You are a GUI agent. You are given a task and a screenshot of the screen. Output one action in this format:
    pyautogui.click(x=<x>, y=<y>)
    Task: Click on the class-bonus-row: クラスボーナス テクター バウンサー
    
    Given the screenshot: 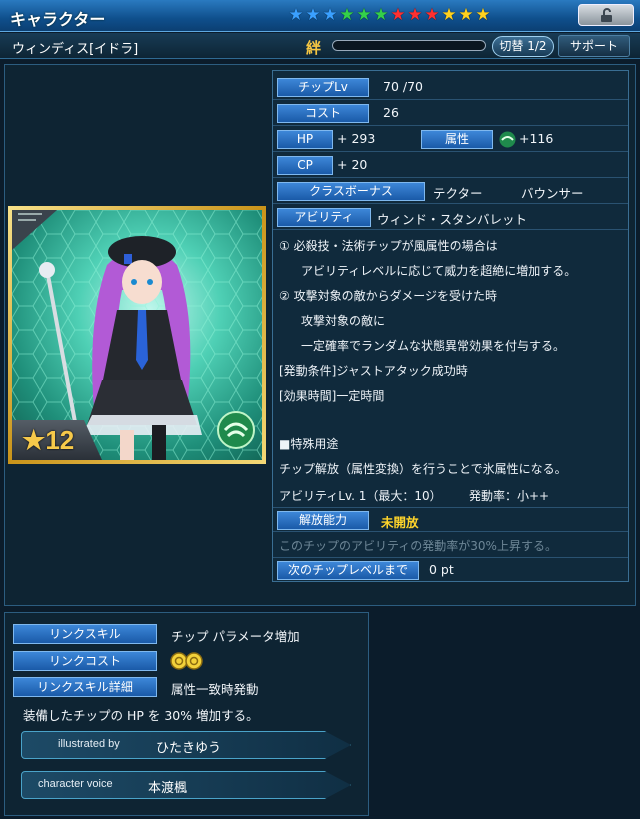 What is the action you would take?
    pyautogui.click(x=450, y=191)
    